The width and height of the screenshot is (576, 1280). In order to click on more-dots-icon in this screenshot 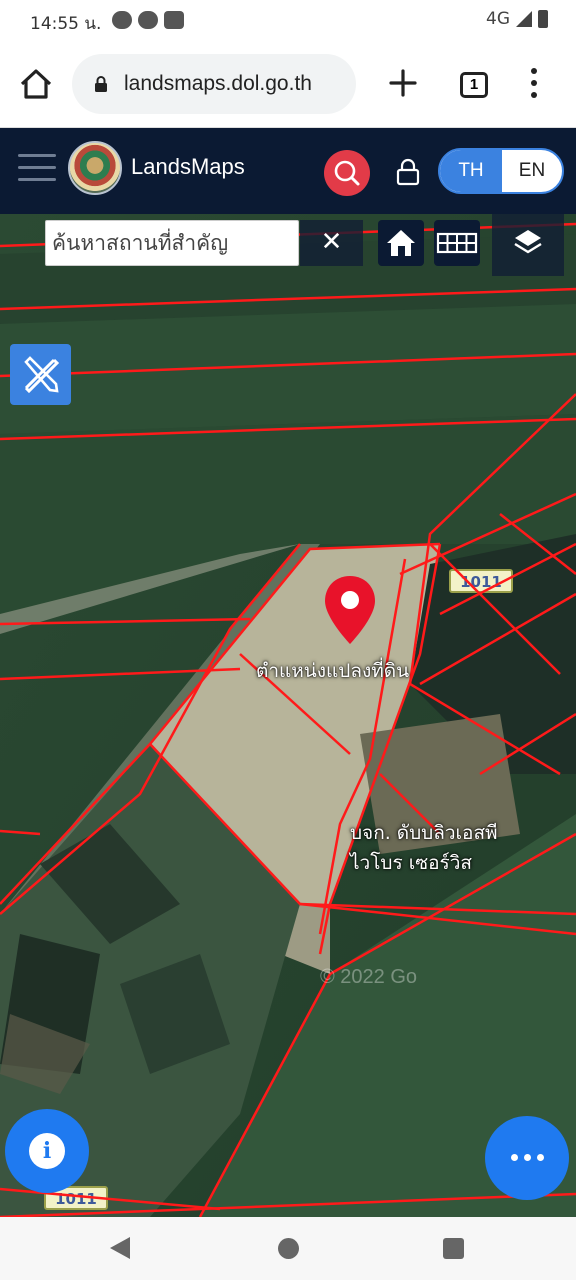, I will do `click(527, 1157)`.